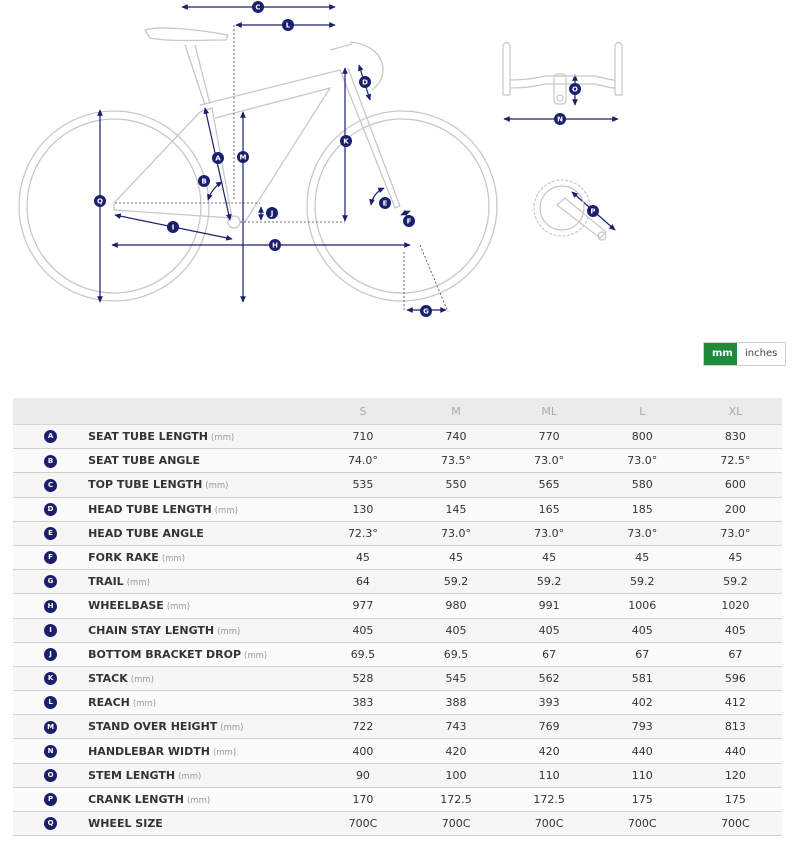 This screenshot has height=844, width=800. Describe the element at coordinates (409, 221) in the screenshot. I see `badge-f: F` at that location.